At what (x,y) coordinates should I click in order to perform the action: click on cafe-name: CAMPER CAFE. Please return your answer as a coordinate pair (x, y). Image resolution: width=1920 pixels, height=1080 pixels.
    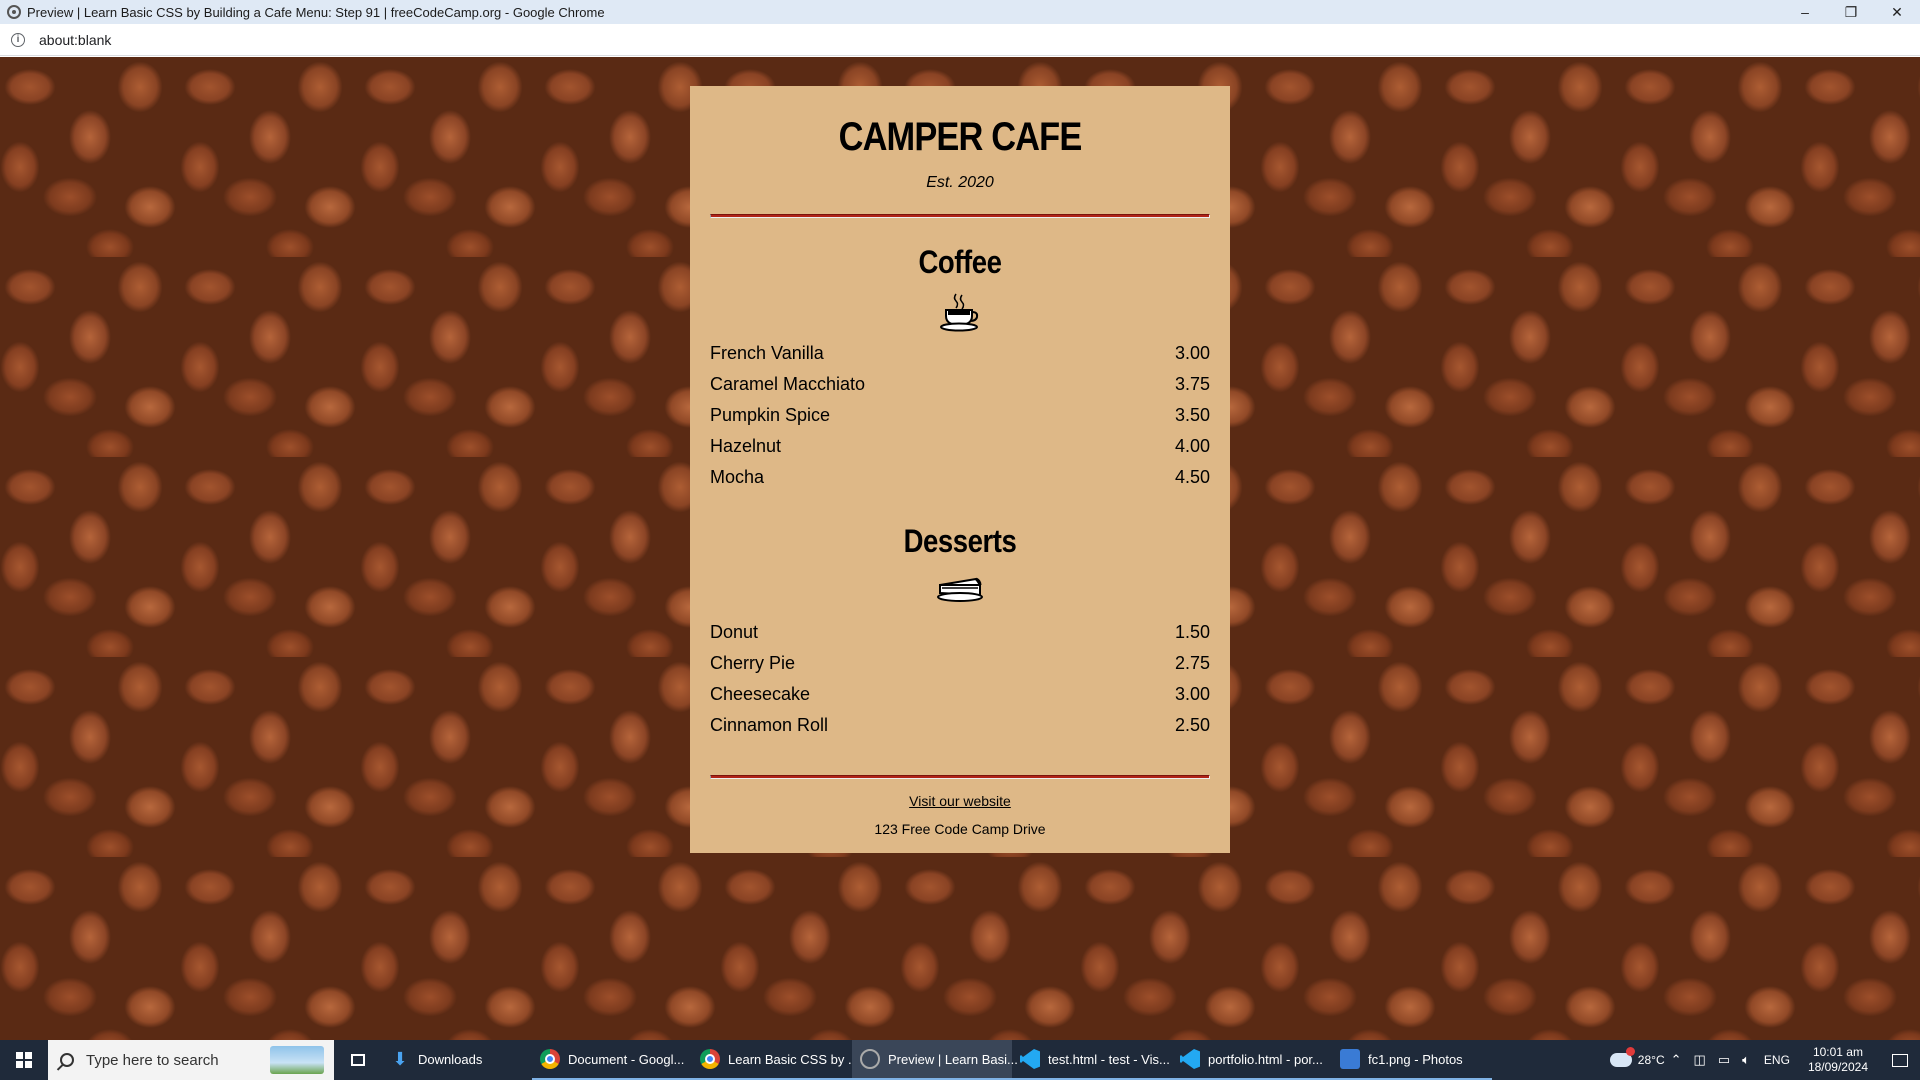
    Looking at the image, I should click on (960, 137).